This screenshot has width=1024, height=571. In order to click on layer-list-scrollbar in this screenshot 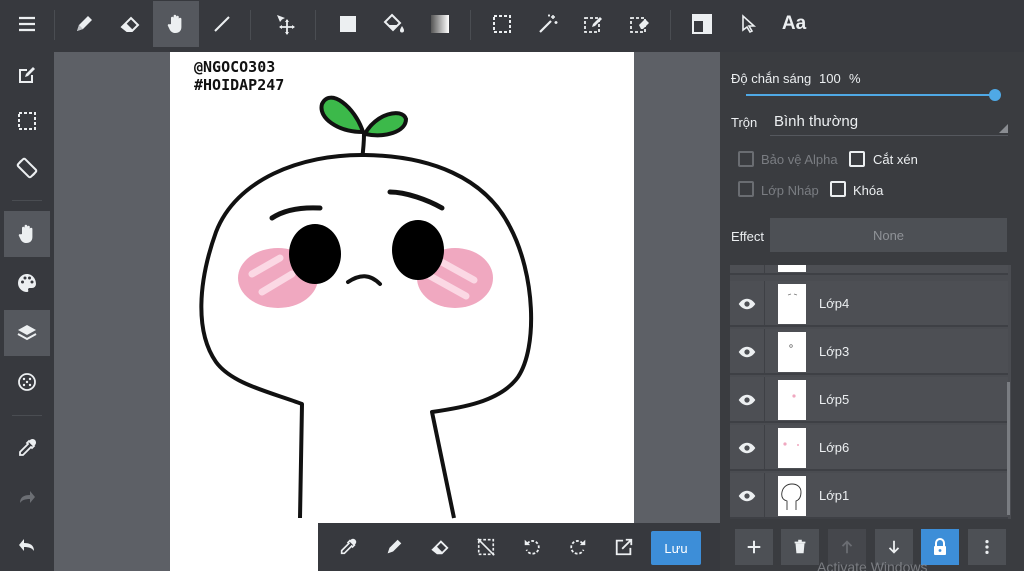, I will do `click(1008, 448)`.